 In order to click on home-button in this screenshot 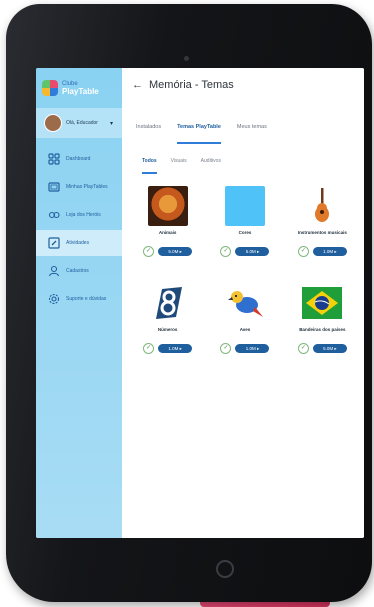, I will do `click(225, 569)`.